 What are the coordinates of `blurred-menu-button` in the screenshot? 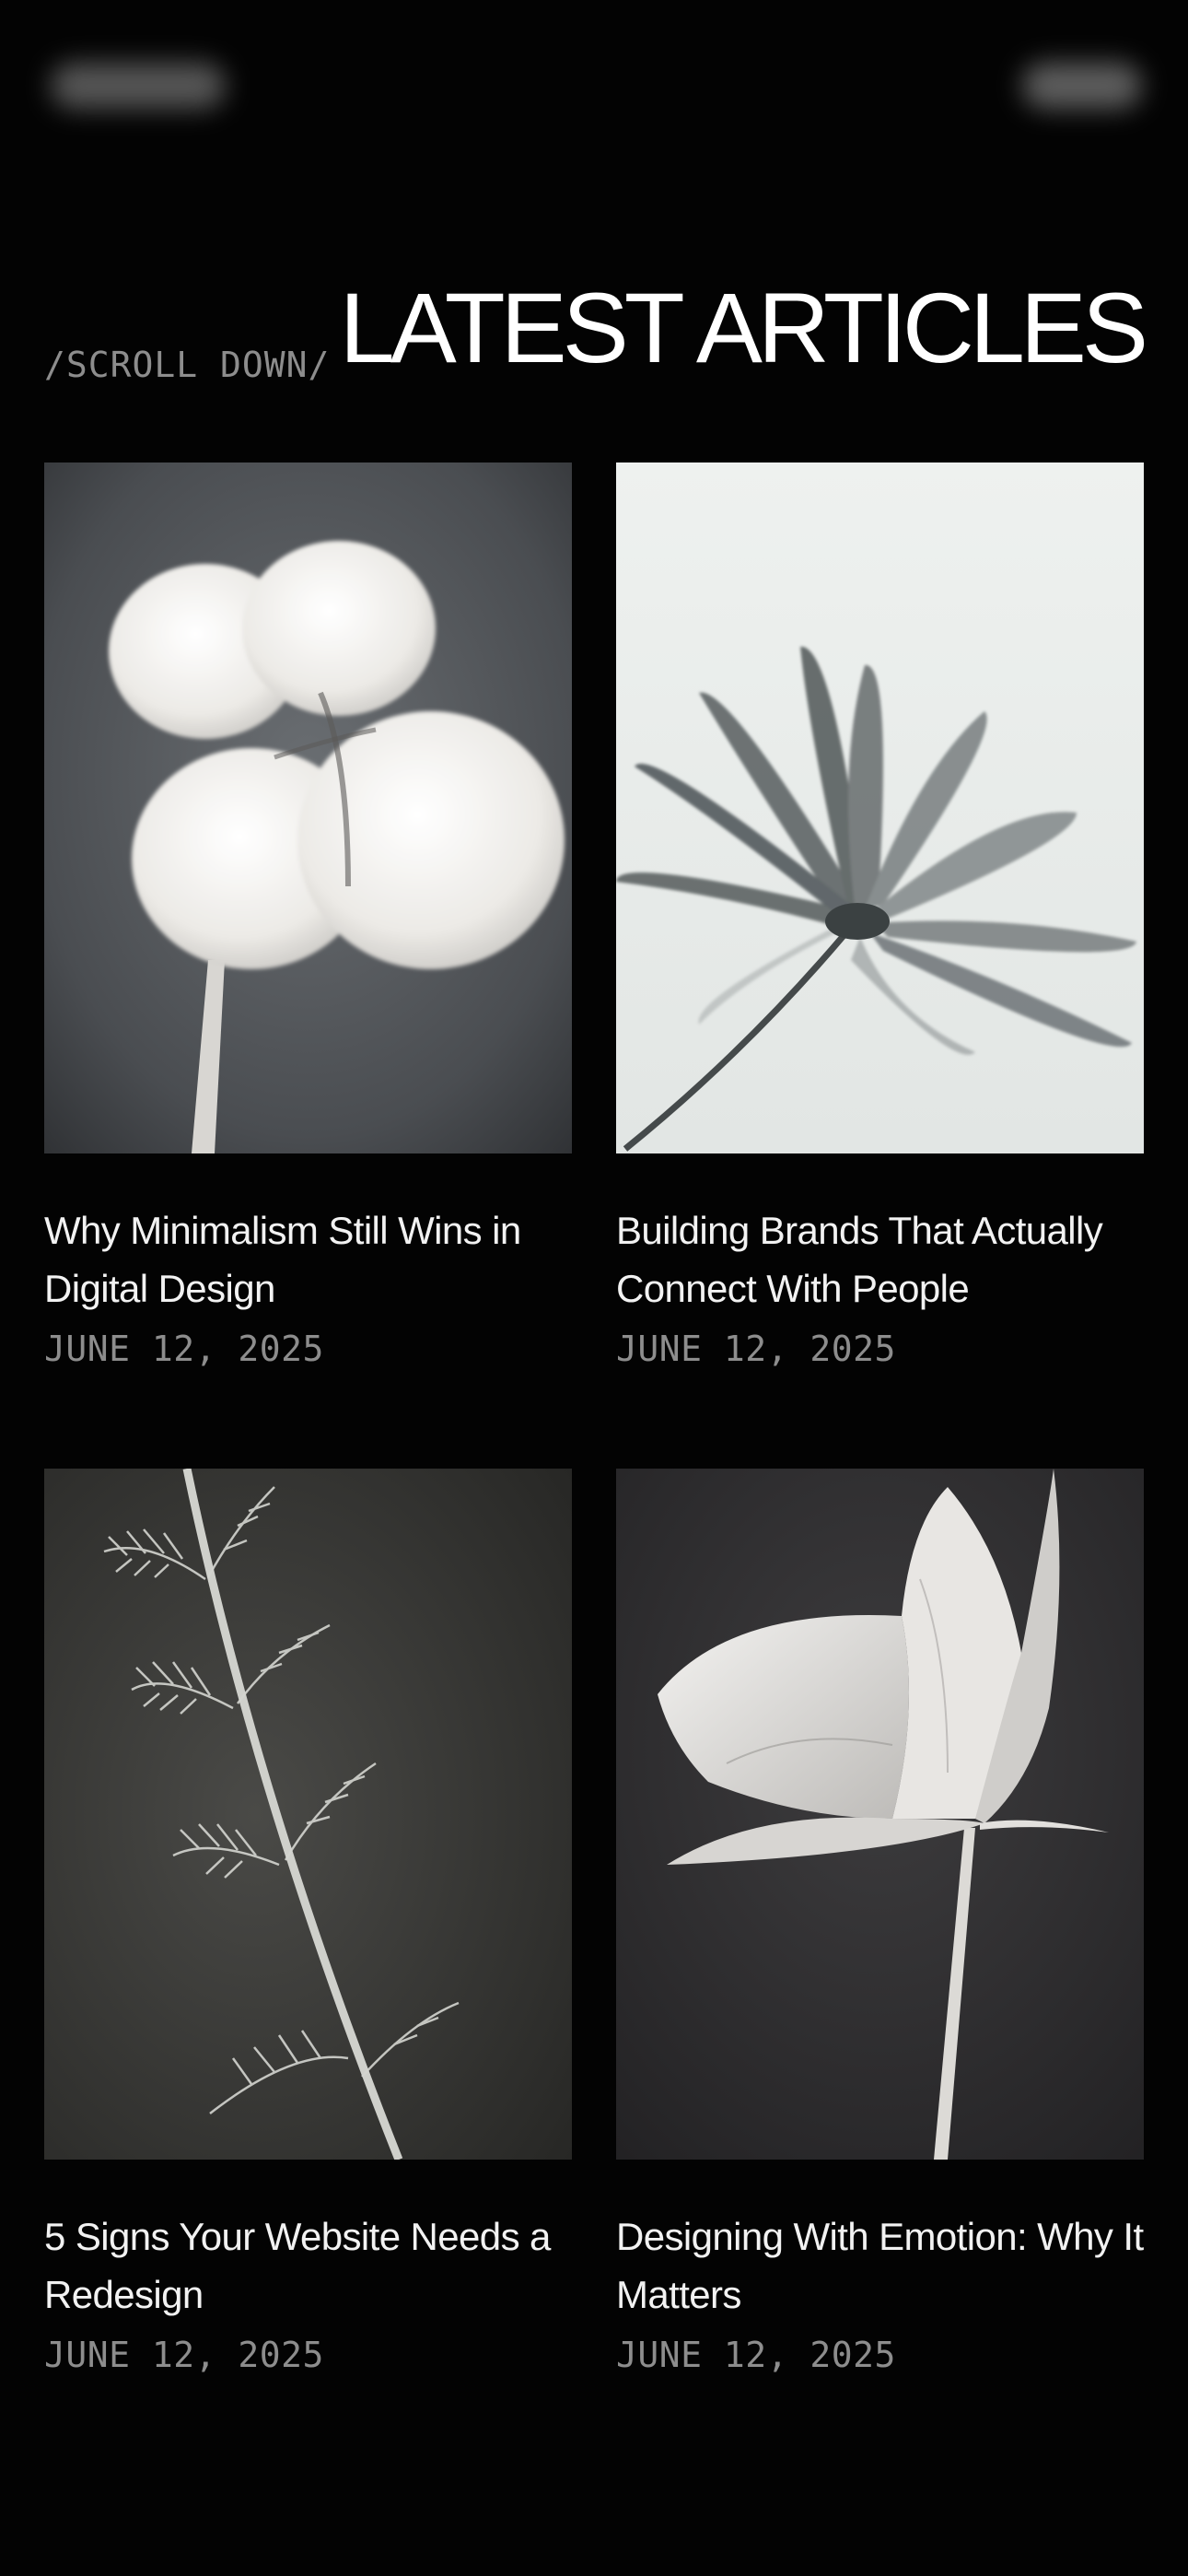 It's located at (1082, 86).